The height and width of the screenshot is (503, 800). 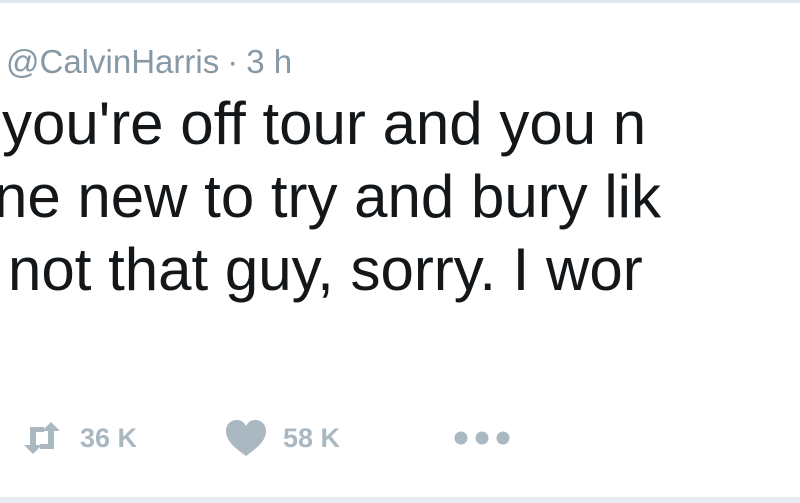 I want to click on bottom-divider, so click(x=400, y=500).